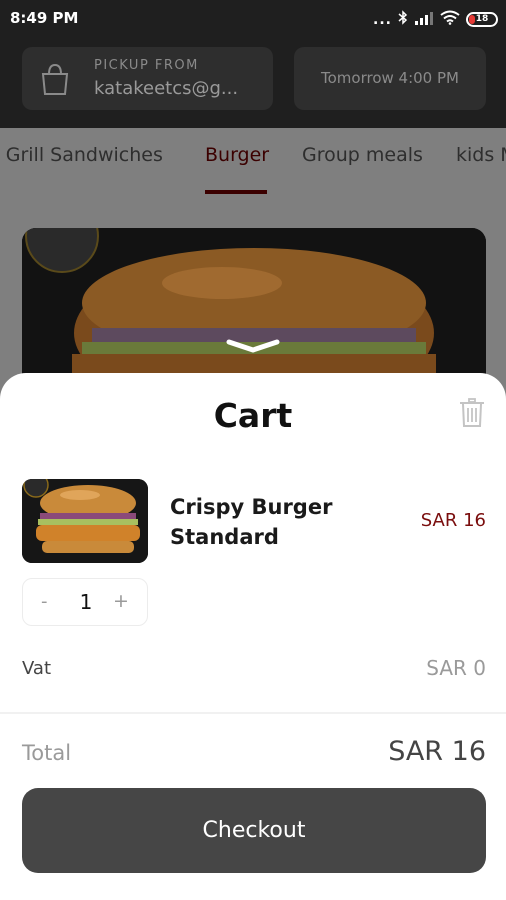 The image size is (506, 900). What do you see at coordinates (362, 155) in the screenshot?
I see `tab-group-meals: Group meals` at bounding box center [362, 155].